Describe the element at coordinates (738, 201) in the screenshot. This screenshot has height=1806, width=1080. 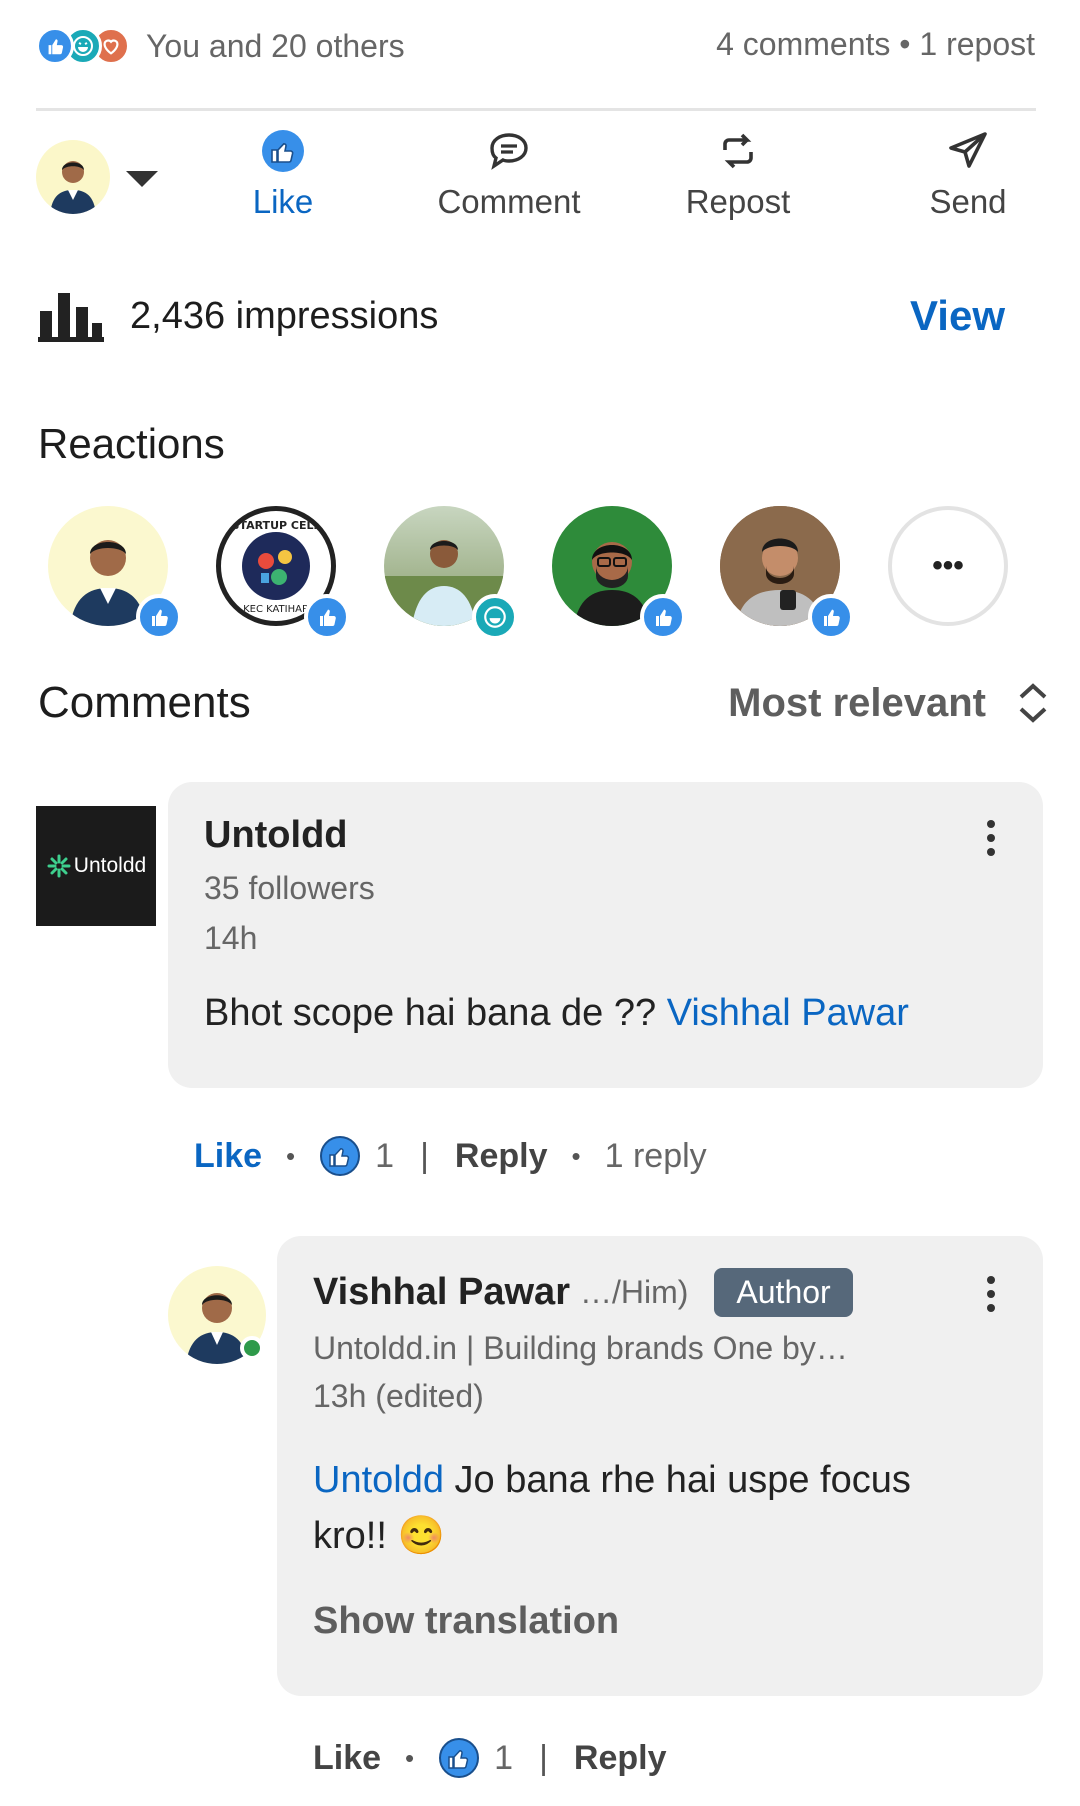
I see `repost-action-label: Repost` at that location.